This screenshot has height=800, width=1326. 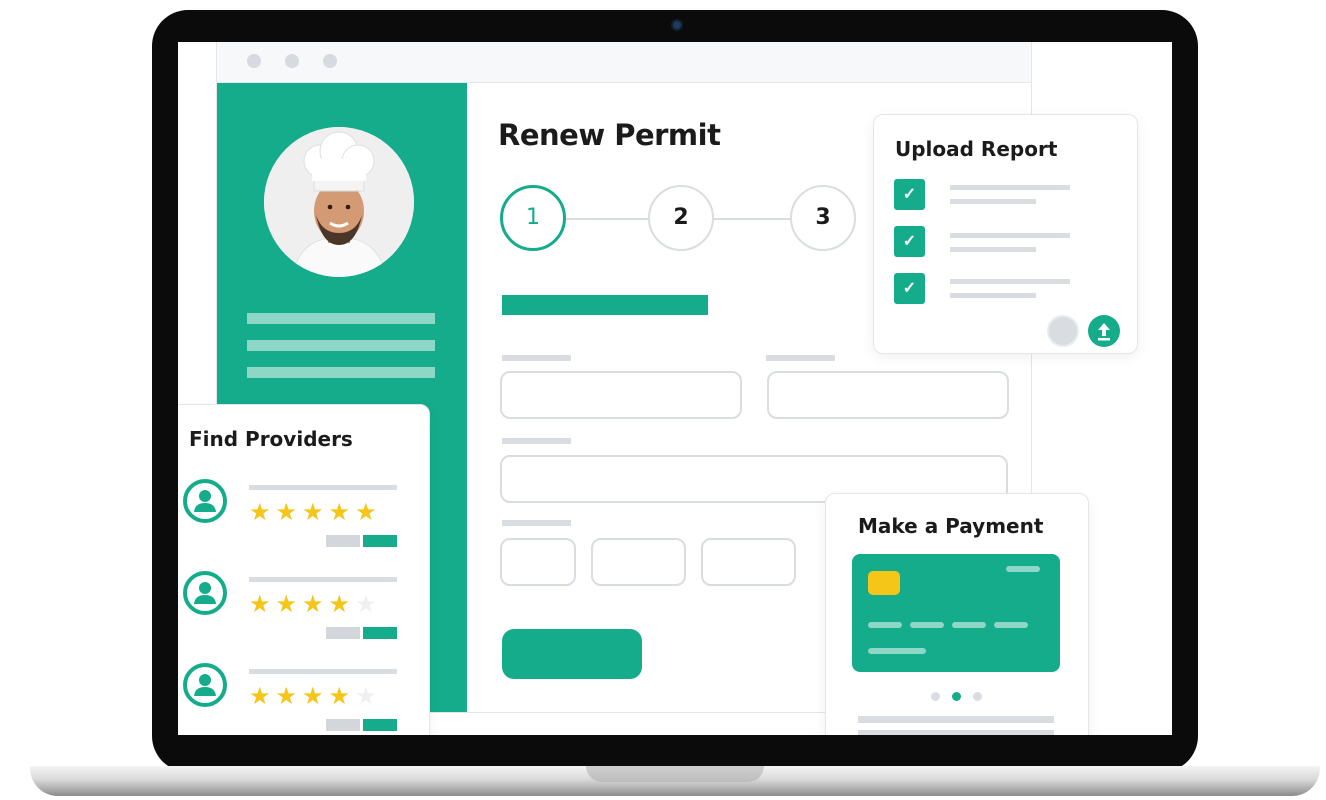 I want to click on card-chip-icon, so click(x=884, y=583).